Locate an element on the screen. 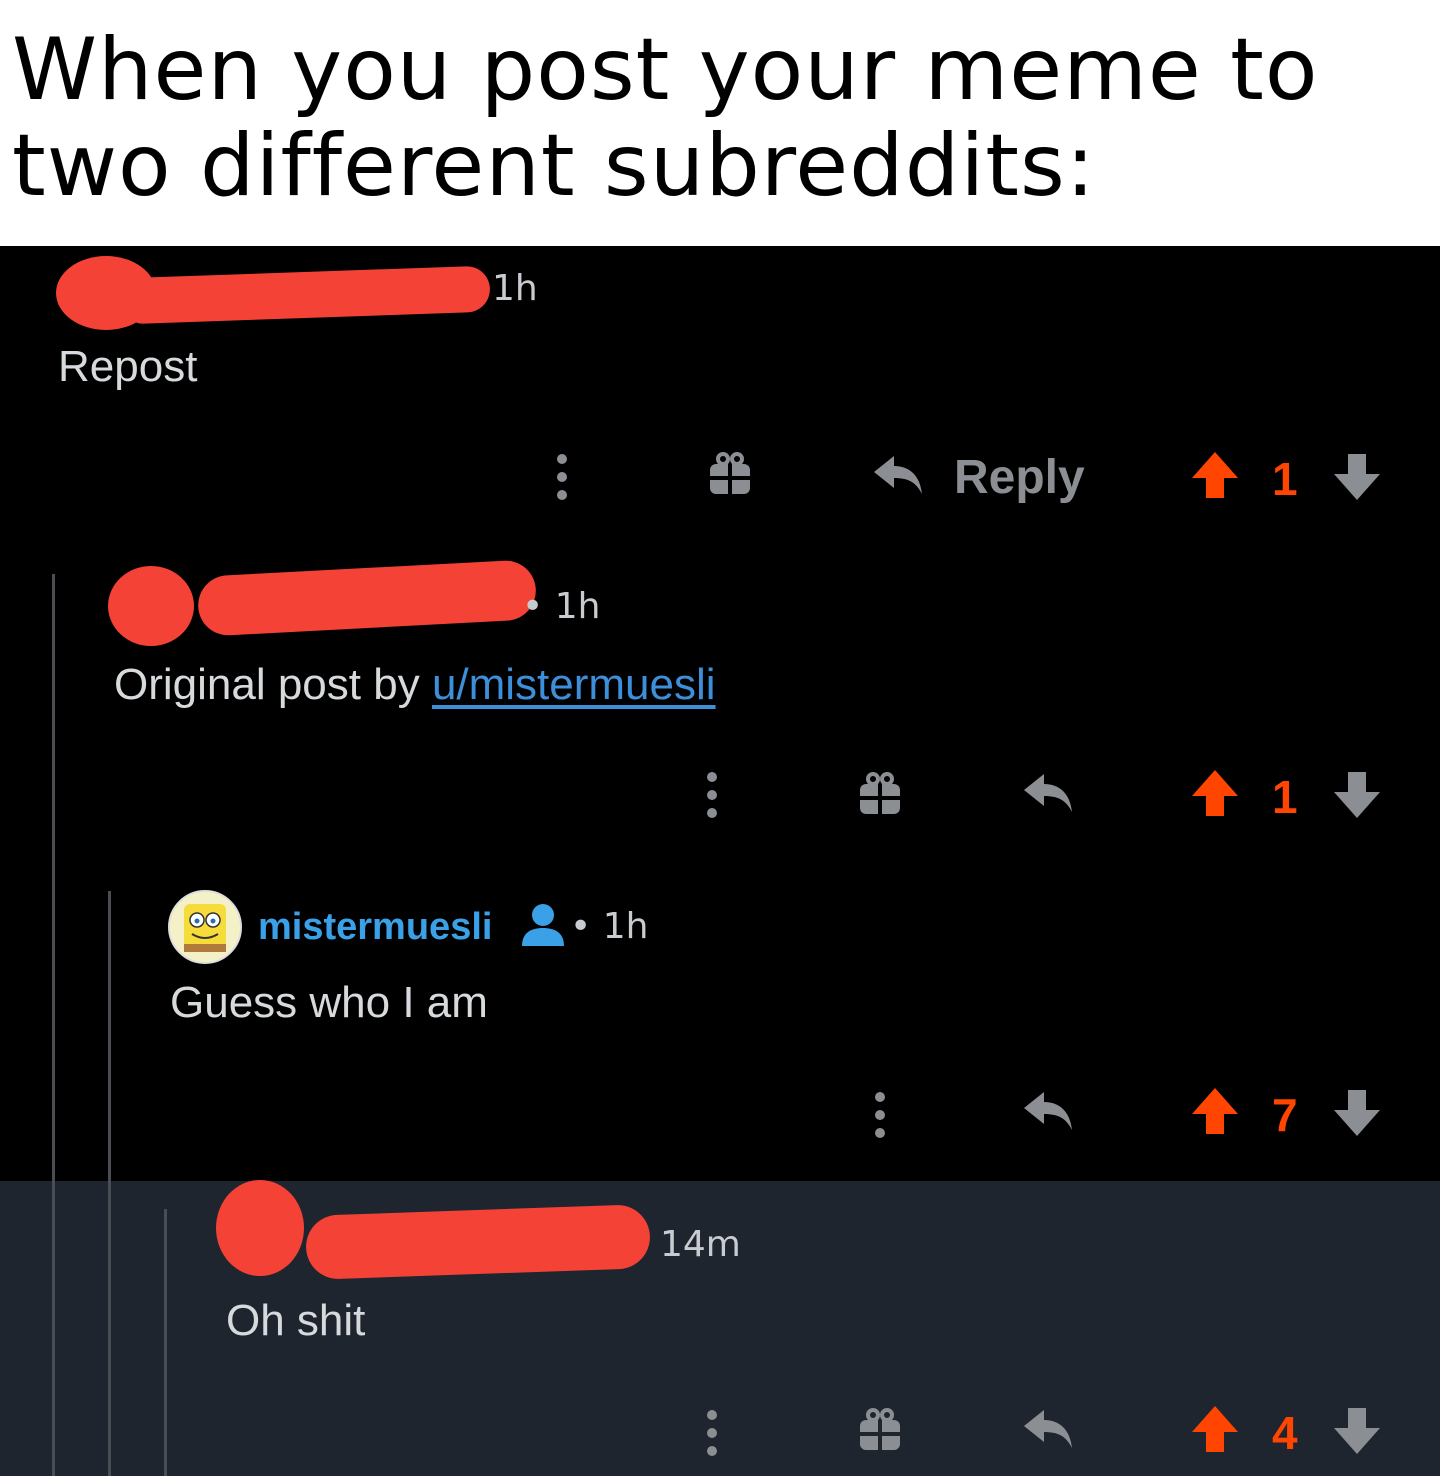 The width and height of the screenshot is (1440, 1476). comment-body: Oh shit is located at coordinates (296, 1320).